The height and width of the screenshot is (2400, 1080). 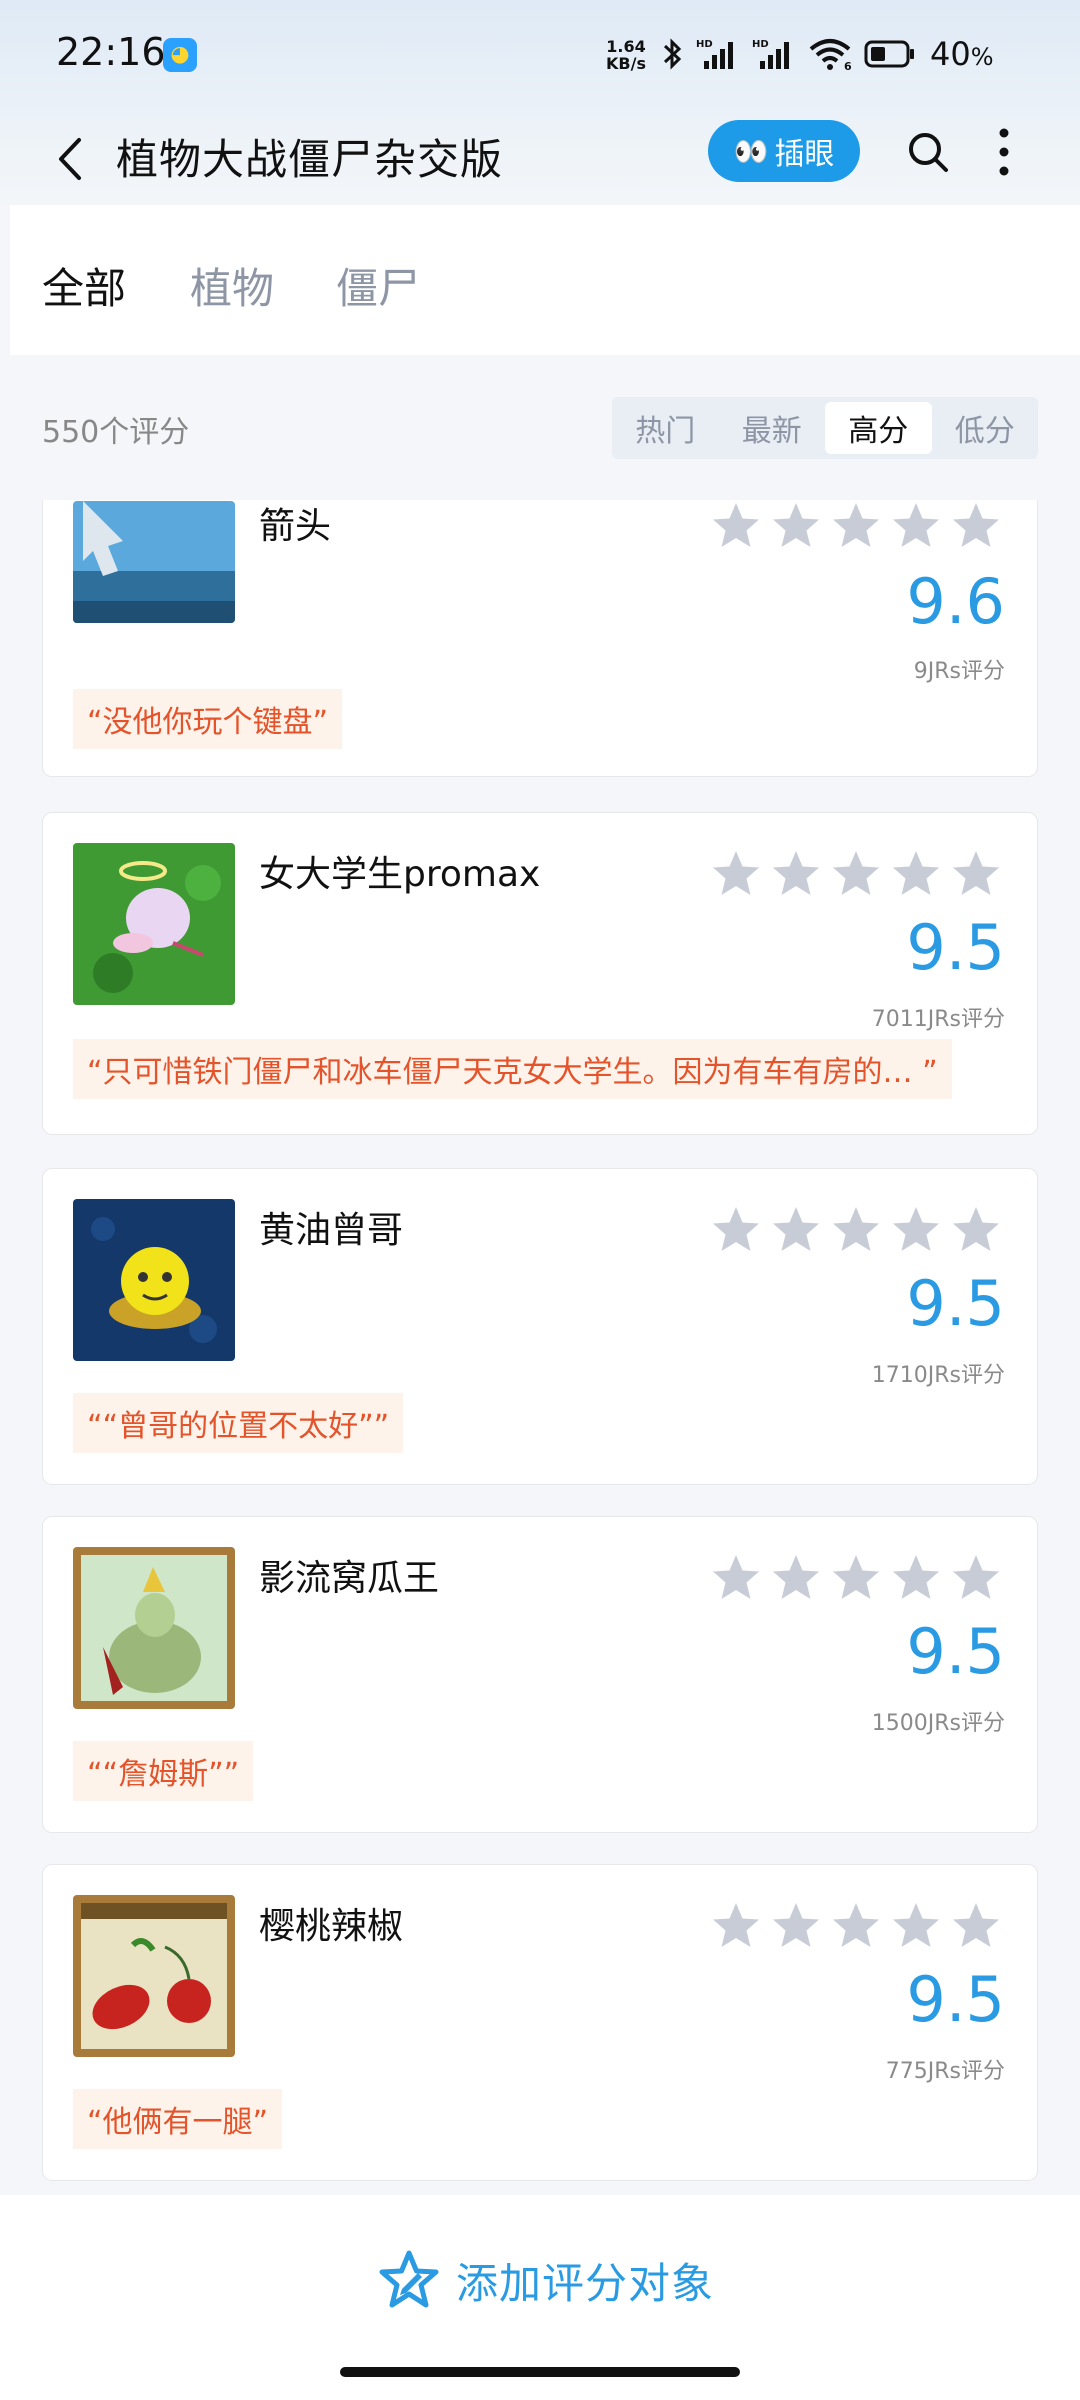 I want to click on title-bar: 植物大战僵尸杂交版 👀 插眼, so click(x=540, y=157).